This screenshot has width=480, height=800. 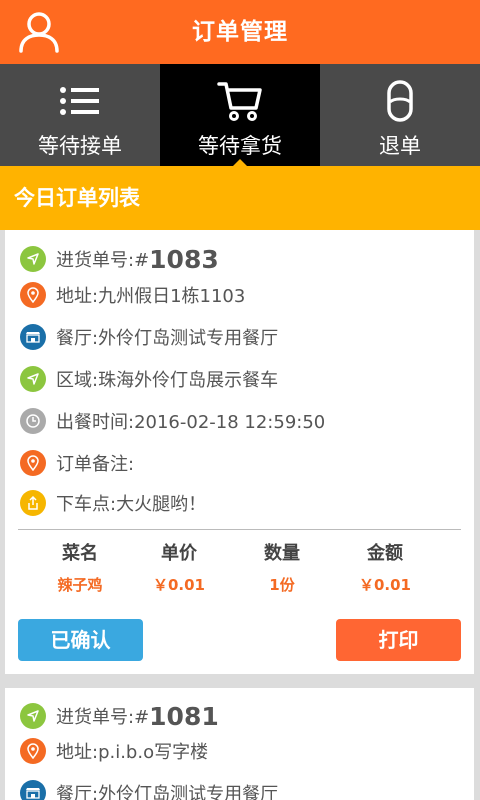 I want to click on order-status-tabs: 等待接单 等待拿货 退单, so click(x=240, y=115).